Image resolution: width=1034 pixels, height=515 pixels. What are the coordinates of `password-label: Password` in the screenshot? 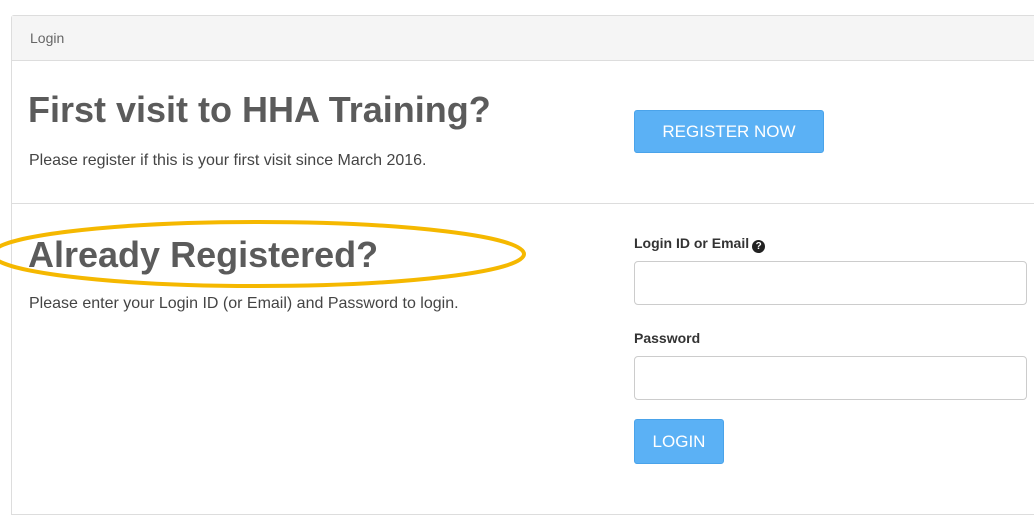 It's located at (667, 338).